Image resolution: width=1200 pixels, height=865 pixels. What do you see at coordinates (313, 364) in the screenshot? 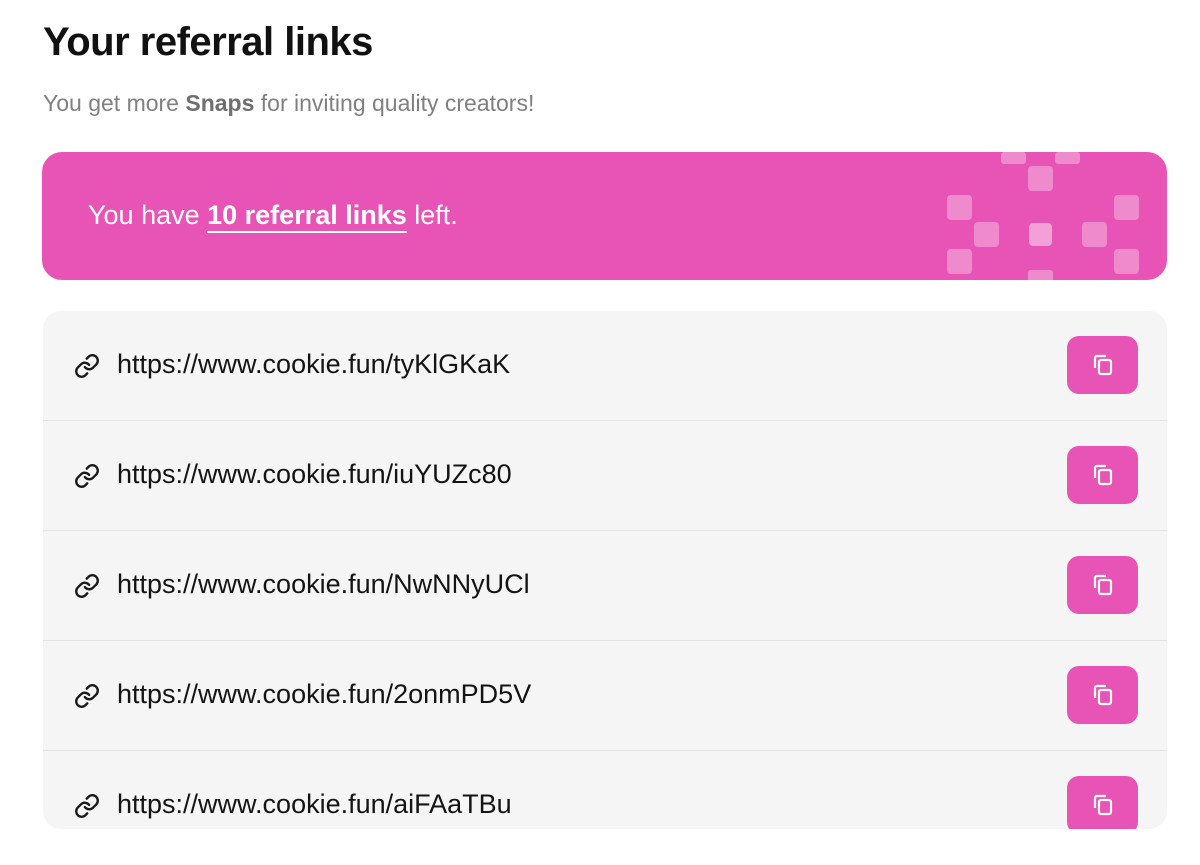
I see `referral-url: https://www.cookie.fun/tyKlGKaK` at bounding box center [313, 364].